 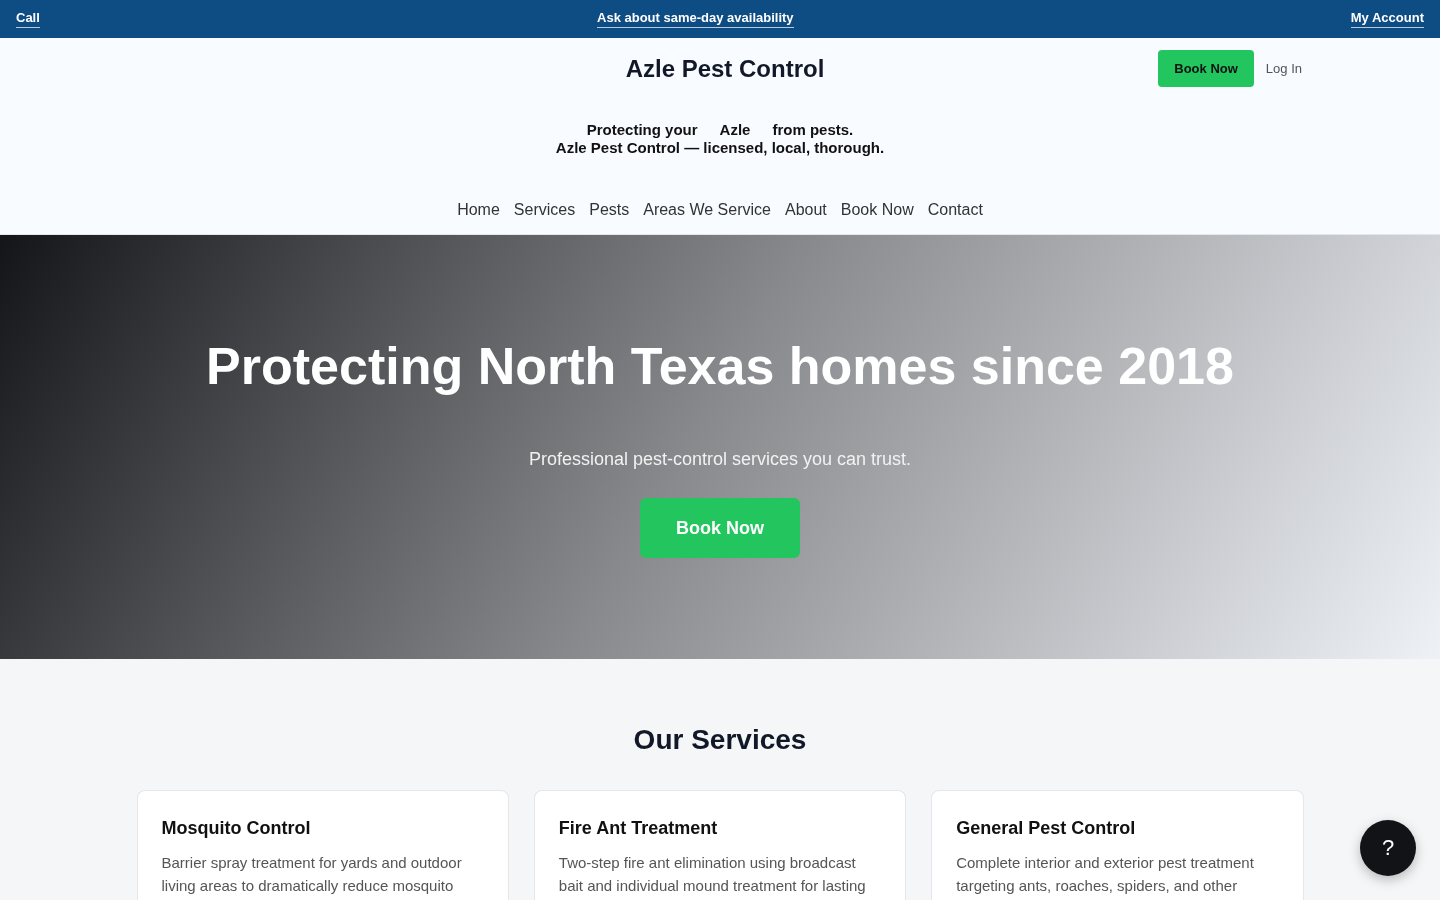 I want to click on hero-heading: Protecting North Texas homes since 2018, so click(x=720, y=366).